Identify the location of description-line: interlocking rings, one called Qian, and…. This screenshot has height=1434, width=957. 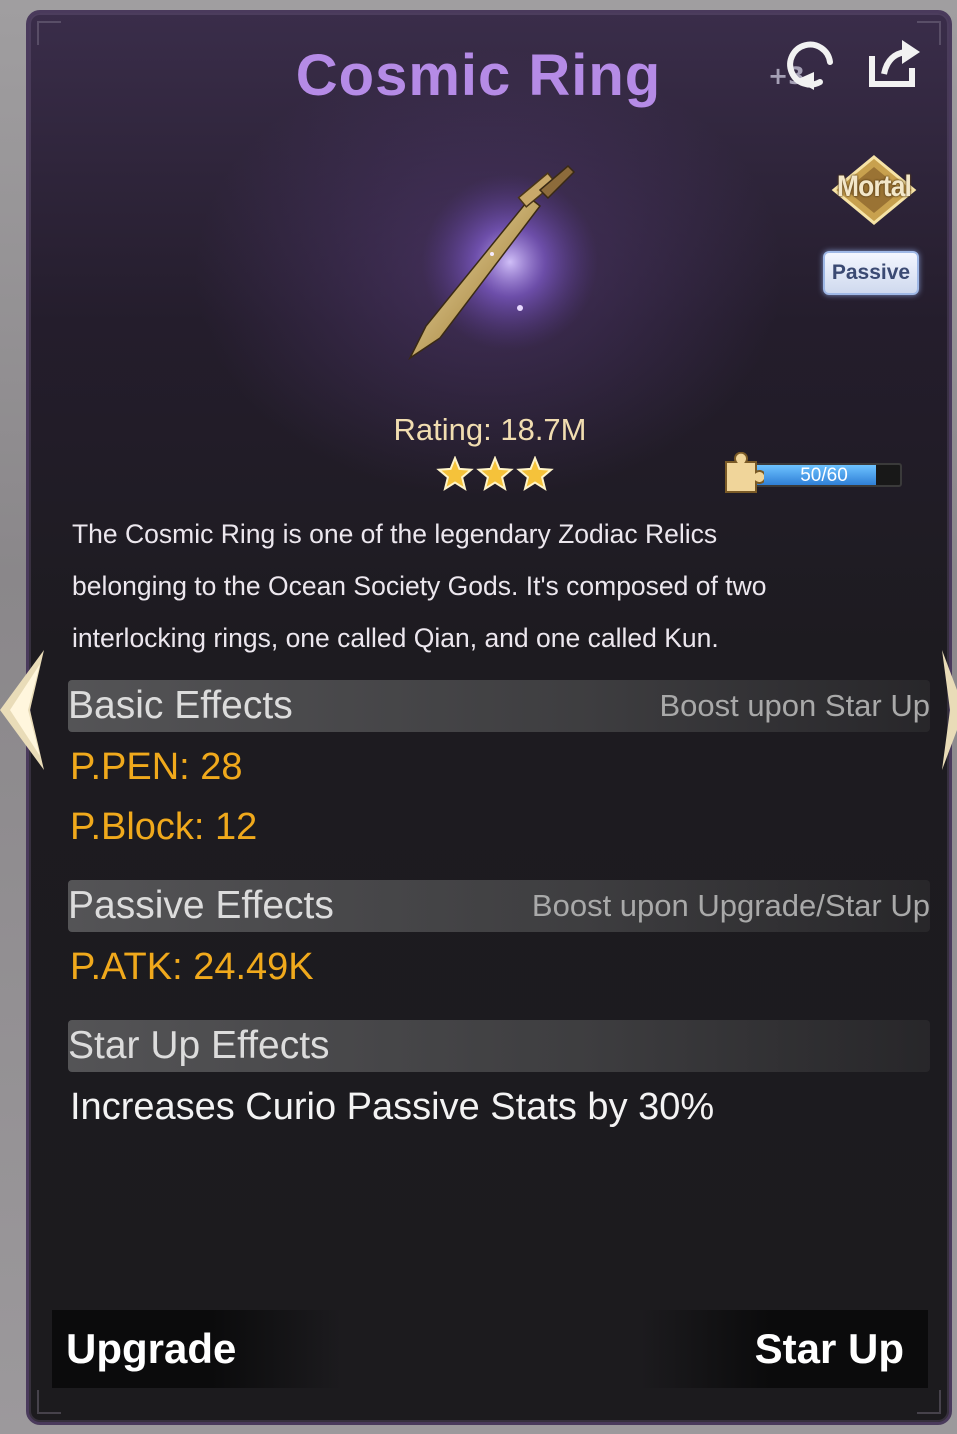
(395, 638).